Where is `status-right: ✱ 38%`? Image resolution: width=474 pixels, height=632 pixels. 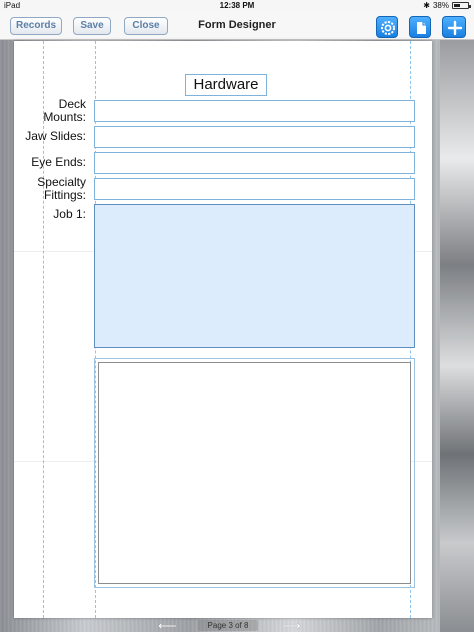 status-right: ✱ 38% is located at coordinates (447, 5).